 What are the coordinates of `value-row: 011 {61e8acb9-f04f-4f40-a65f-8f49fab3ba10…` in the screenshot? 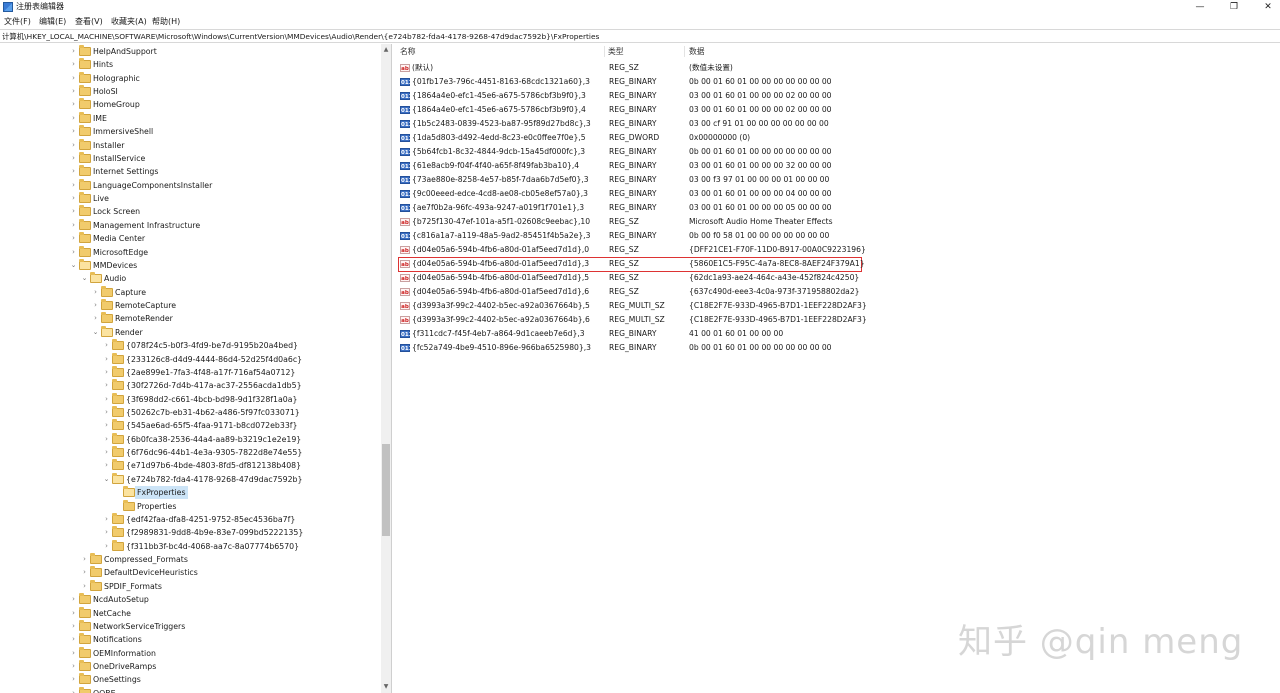 It's located at (838, 166).